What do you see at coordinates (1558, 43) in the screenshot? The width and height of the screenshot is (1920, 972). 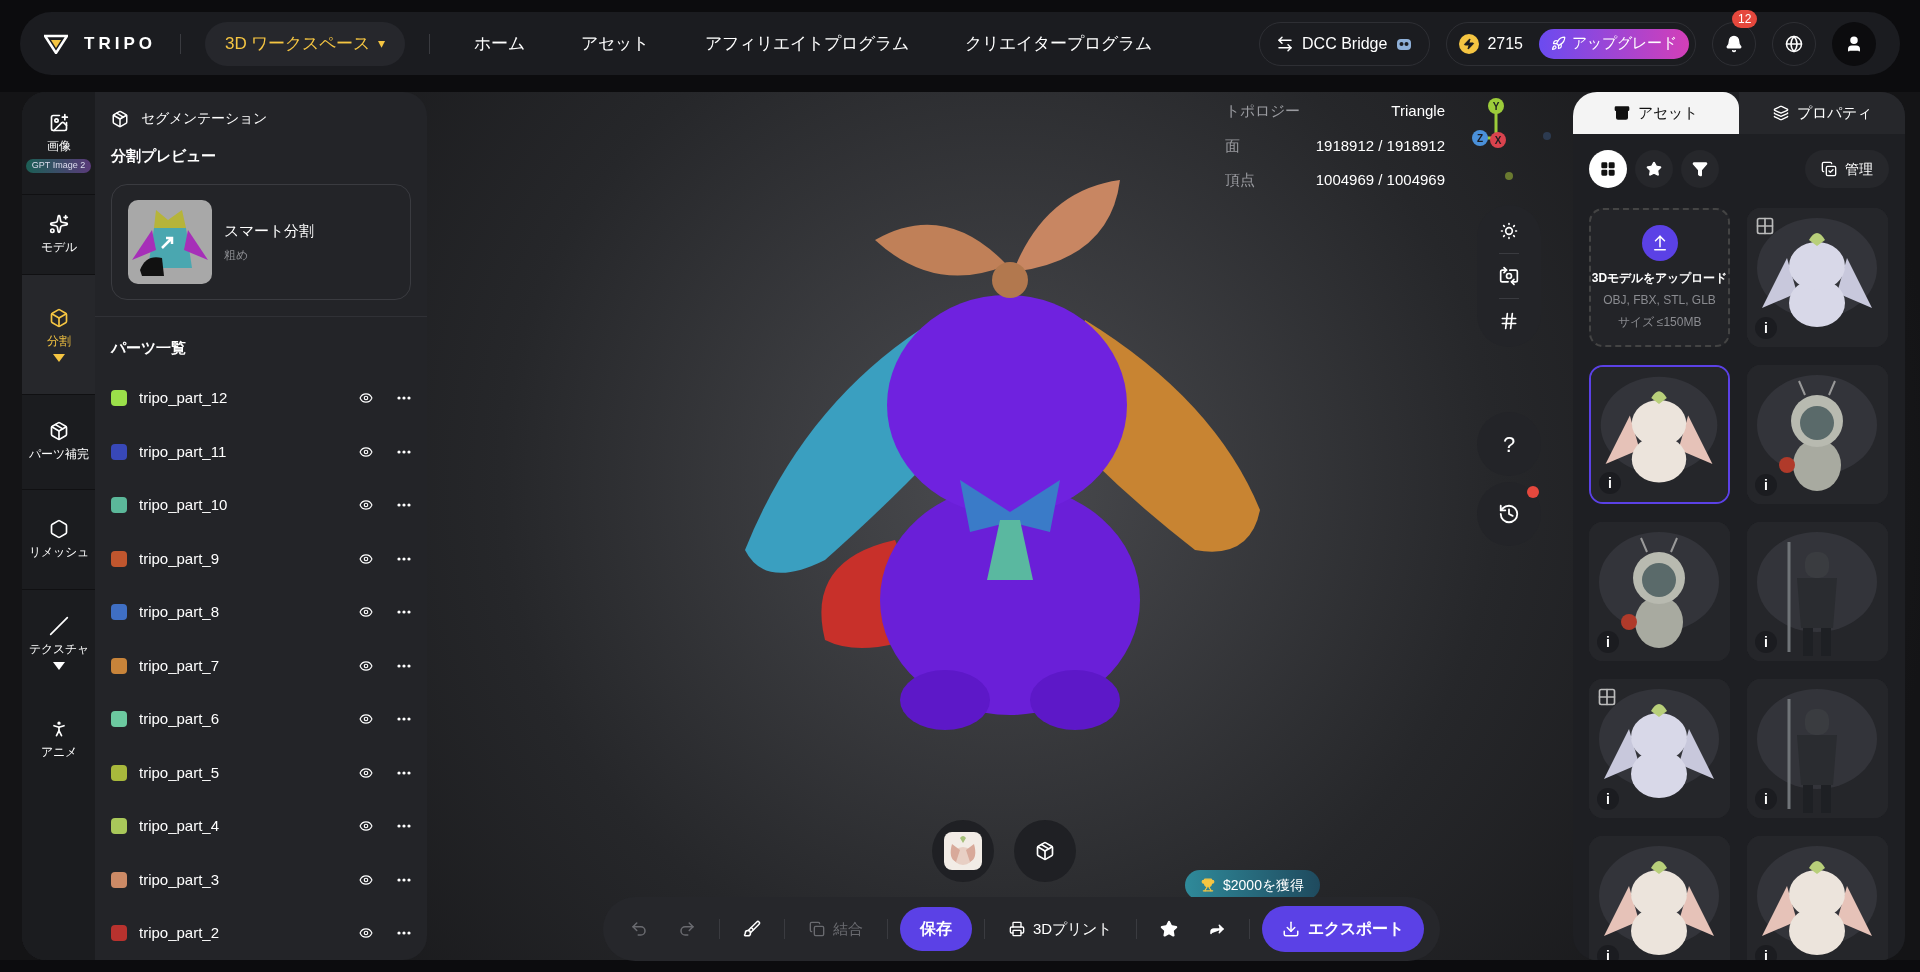 I see `rocket-icon` at bounding box center [1558, 43].